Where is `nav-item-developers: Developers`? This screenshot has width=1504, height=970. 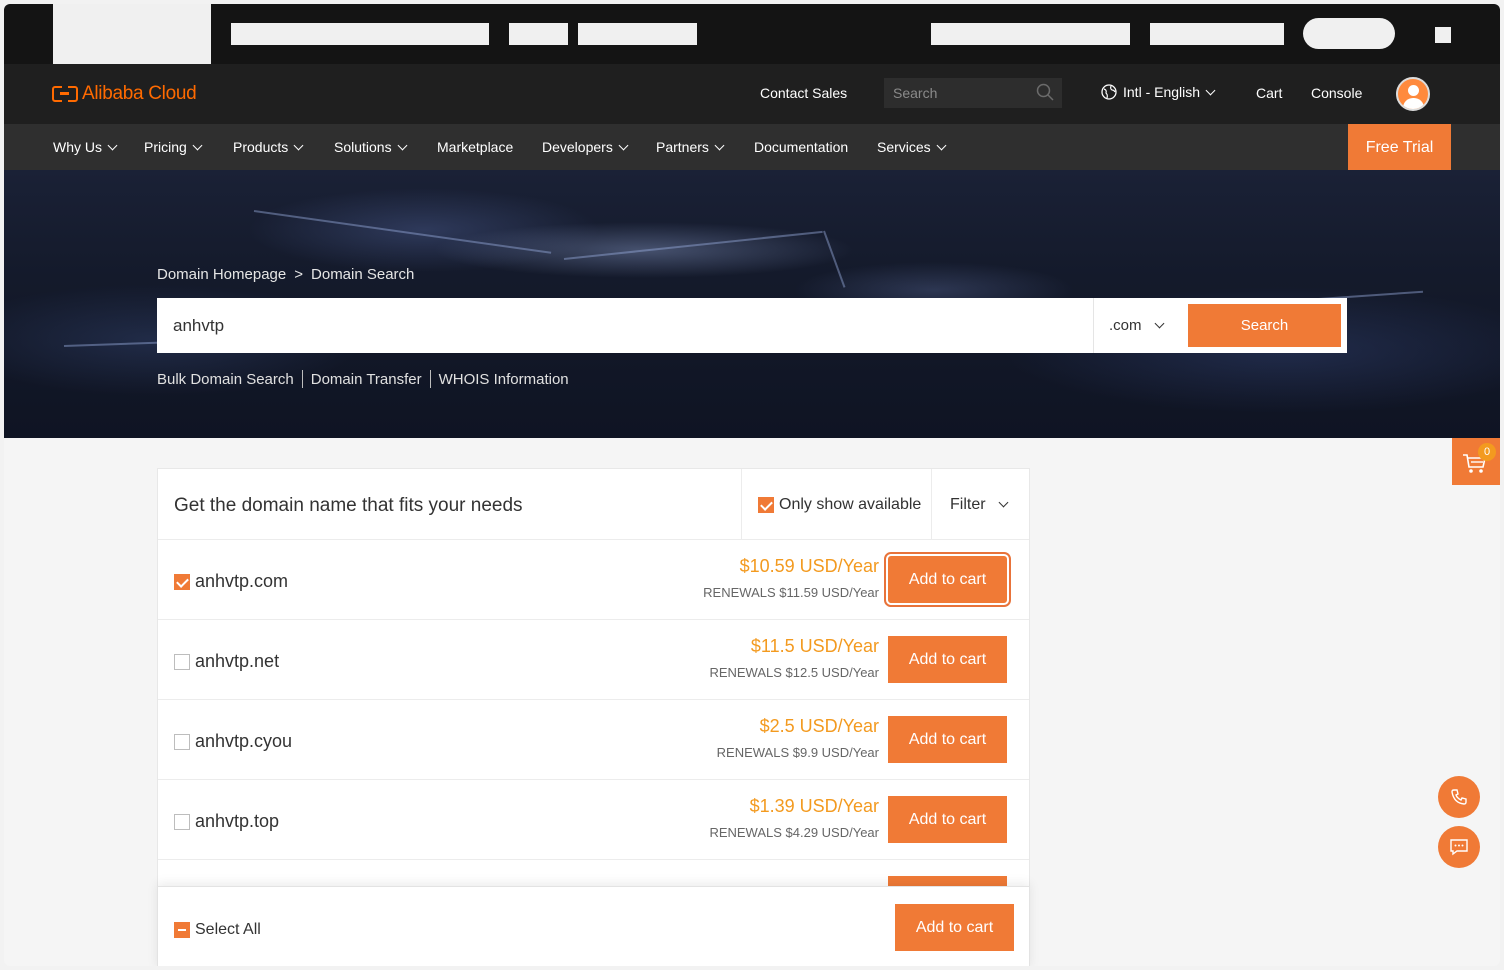 nav-item-developers: Developers is located at coordinates (585, 147).